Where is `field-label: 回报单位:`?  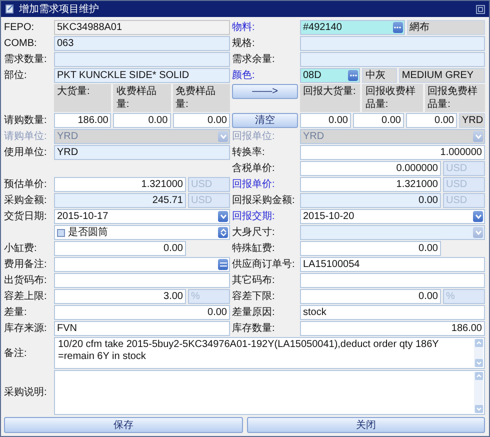
field-label: 回报单位: is located at coordinates (254, 137).